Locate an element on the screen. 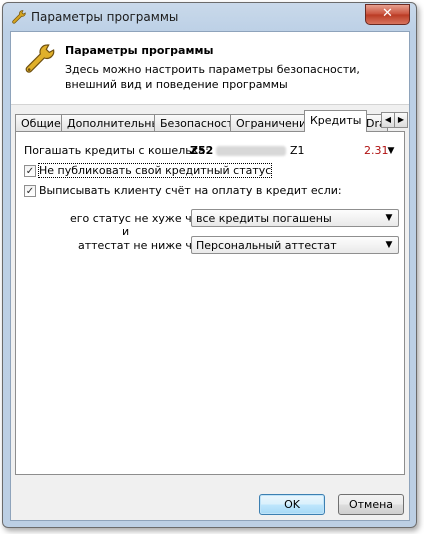  no-publish-label: Не публиковать свой кредитный статус is located at coordinates (155, 170).